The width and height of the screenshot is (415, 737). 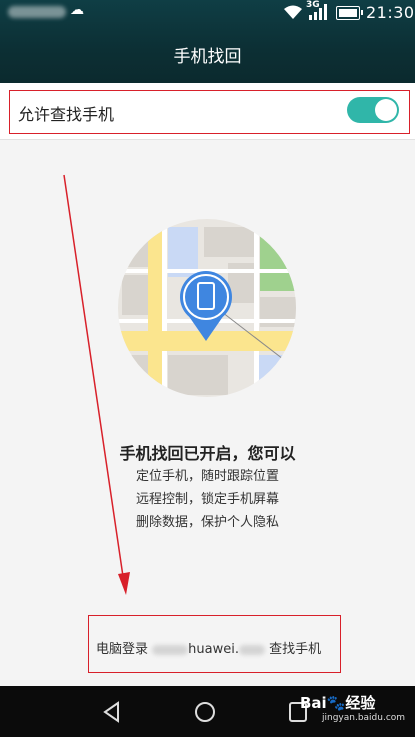 What do you see at coordinates (318, 12) in the screenshot?
I see `signal-icon` at bounding box center [318, 12].